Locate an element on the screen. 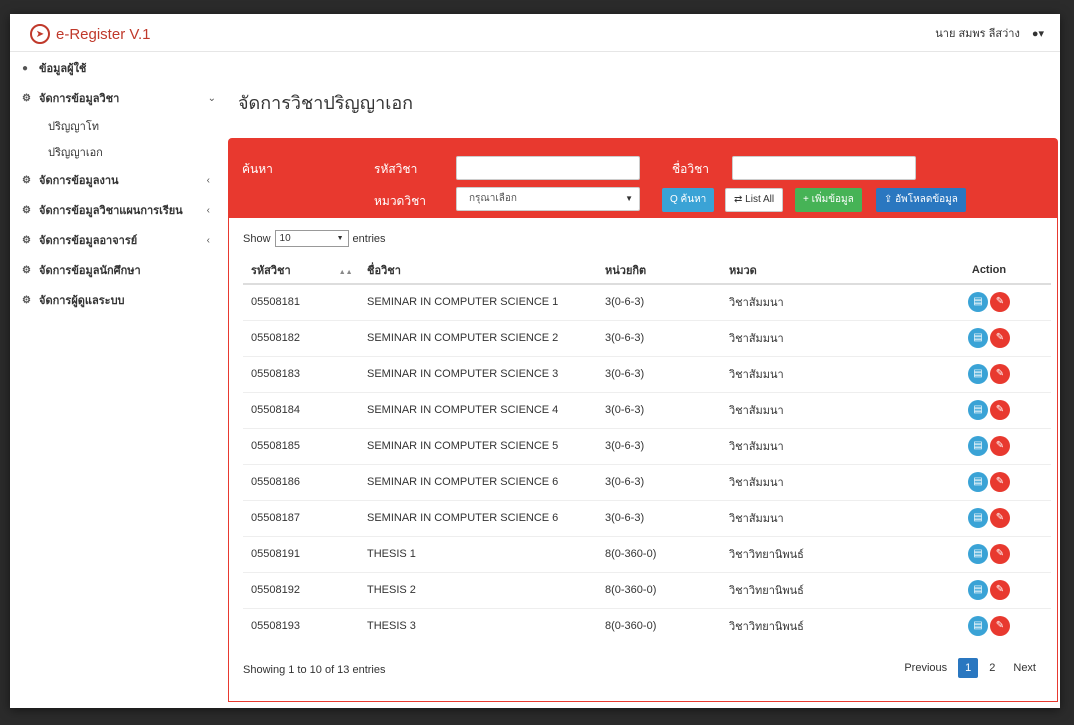  user-name: นาย สมพร ลีสว่าง is located at coordinates (977, 34).